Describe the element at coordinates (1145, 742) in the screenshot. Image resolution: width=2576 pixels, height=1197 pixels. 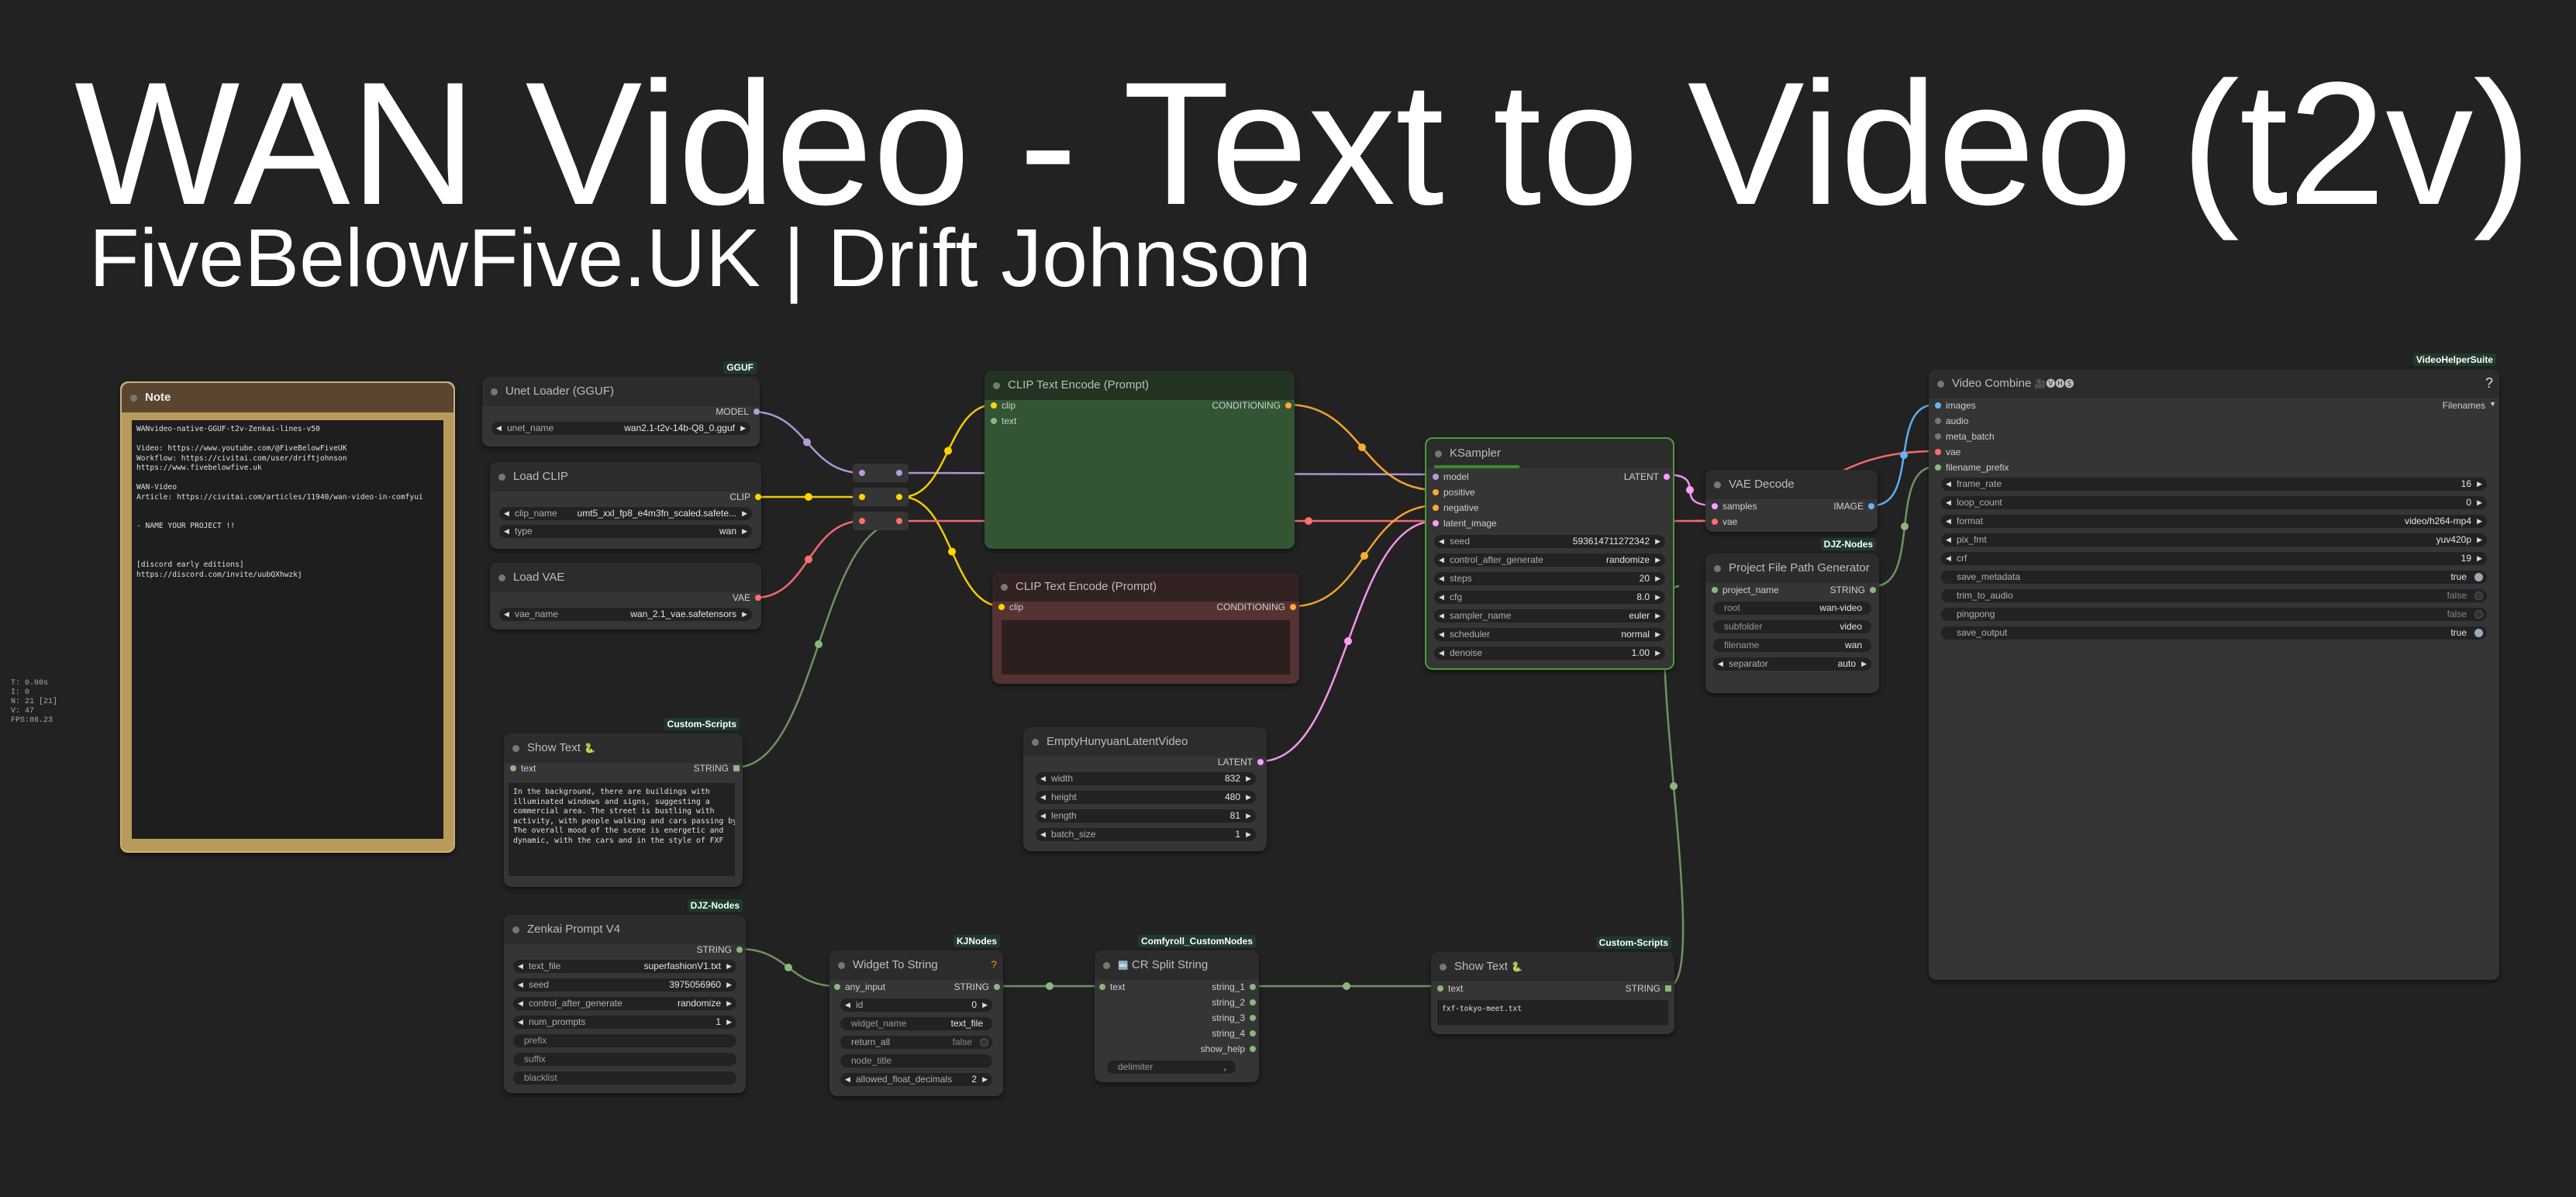
I see `node-header: EmptyHunyuanLatentVideo` at that location.